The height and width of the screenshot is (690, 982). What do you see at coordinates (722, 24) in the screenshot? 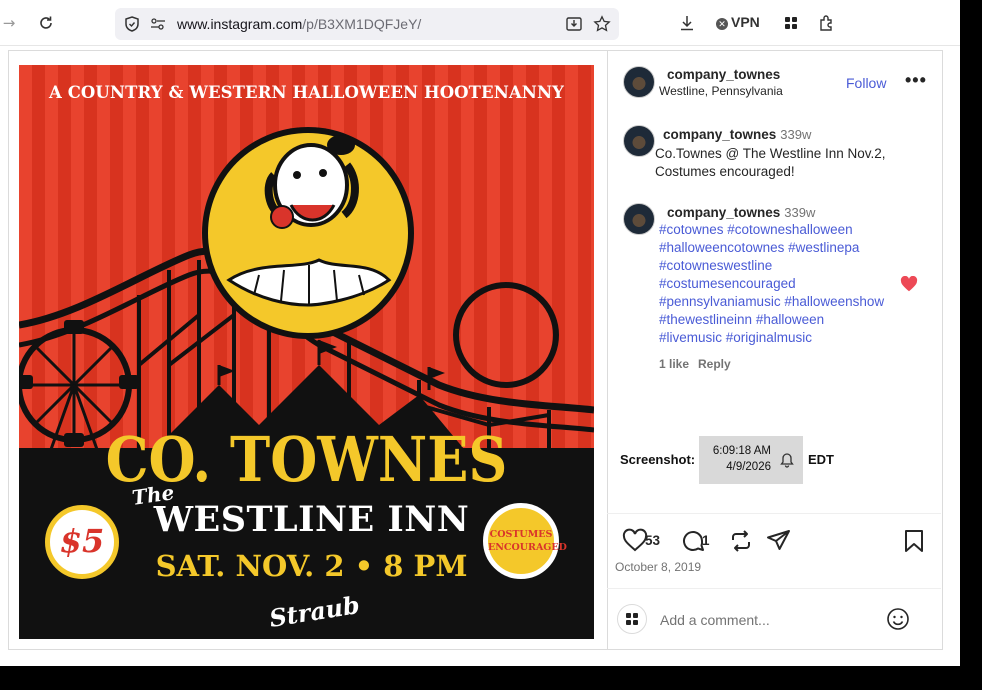
I see `vpn-off-icon: ✕` at bounding box center [722, 24].